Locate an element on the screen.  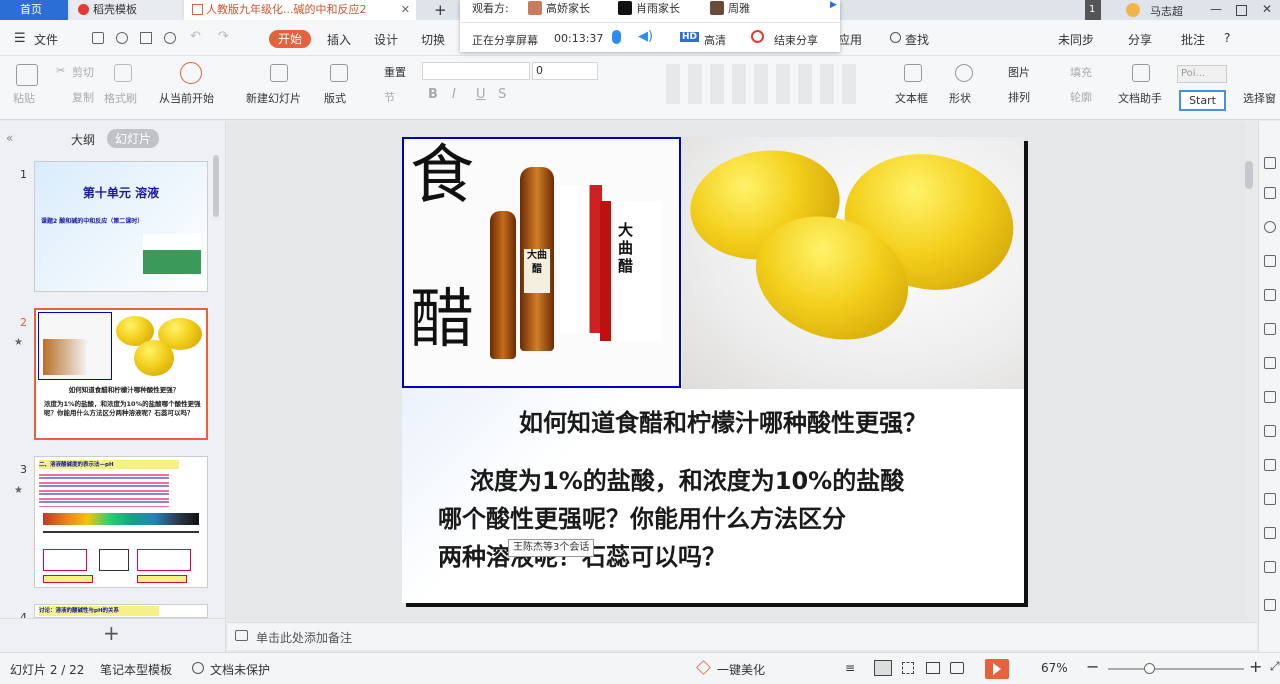
thumb-scrollbar is located at coordinates (216, 186).